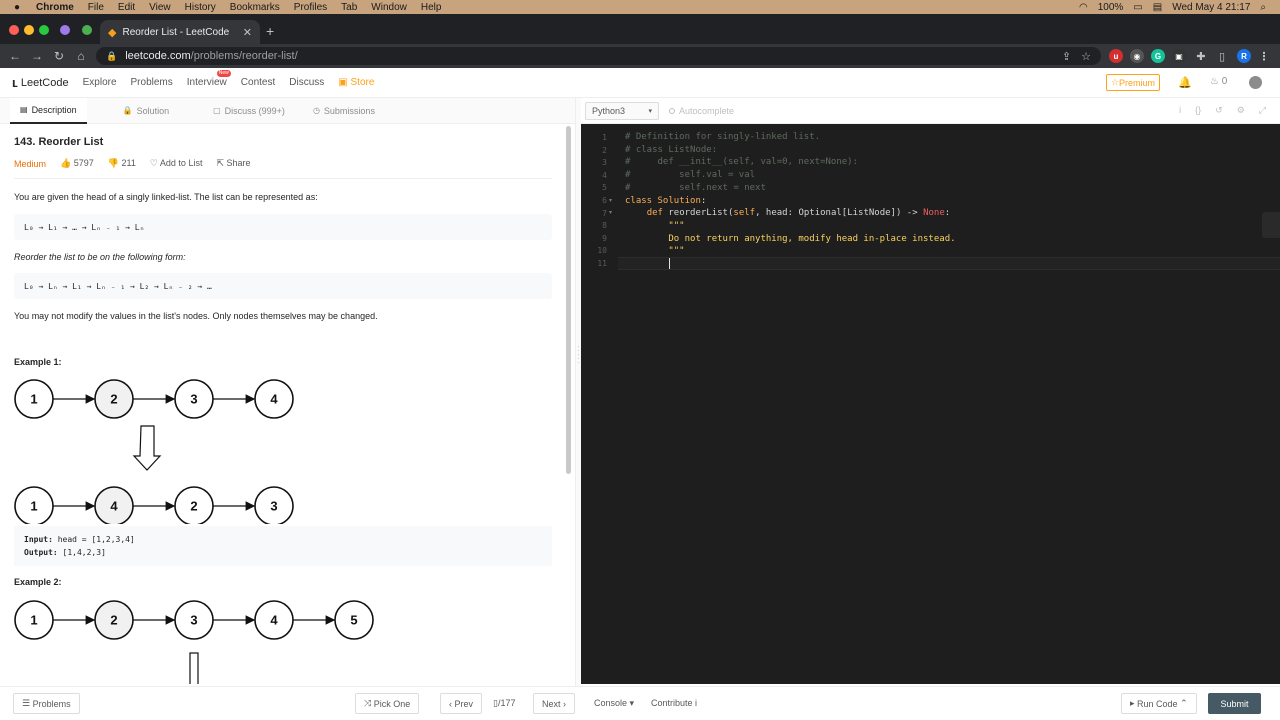  What do you see at coordinates (77, 163) in the screenshot?
I see `like-button: 👍 5797` at bounding box center [77, 163].